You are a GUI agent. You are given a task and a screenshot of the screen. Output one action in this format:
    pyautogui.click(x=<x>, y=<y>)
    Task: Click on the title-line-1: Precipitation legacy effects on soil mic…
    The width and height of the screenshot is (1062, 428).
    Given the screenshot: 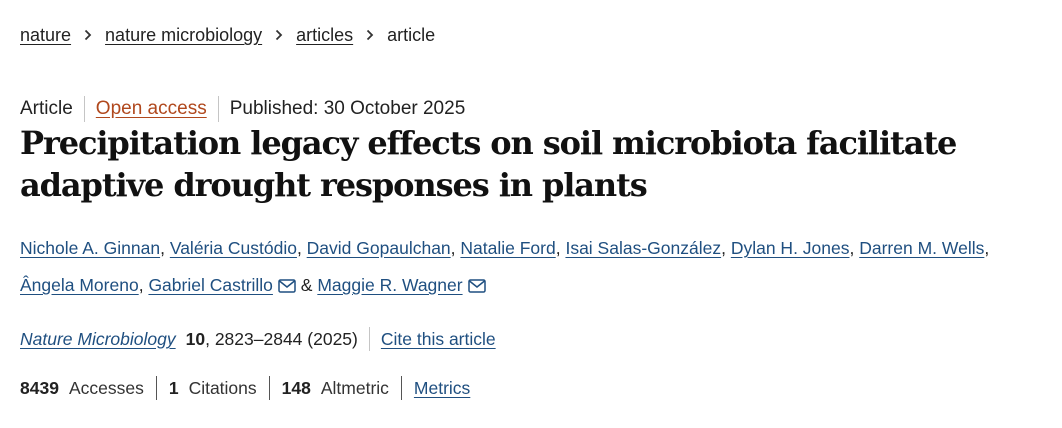 What is the action you would take?
    pyautogui.click(x=488, y=143)
    